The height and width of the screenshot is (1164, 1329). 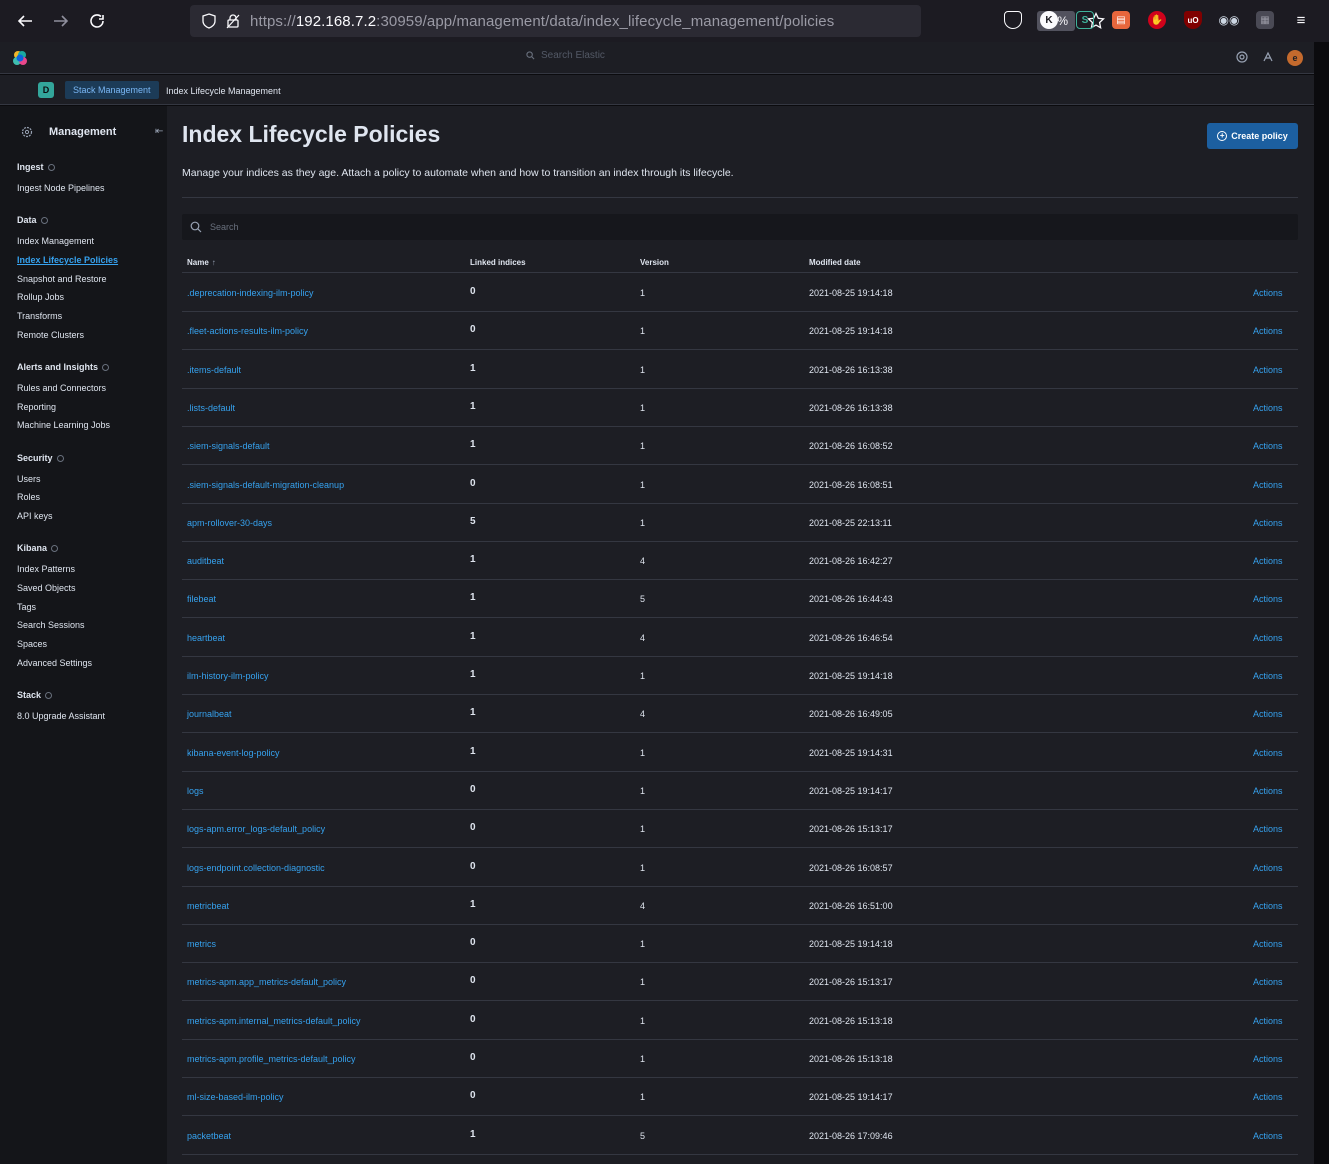 What do you see at coordinates (1157, 20) in the screenshot?
I see `stop-hand-icon: ✋` at bounding box center [1157, 20].